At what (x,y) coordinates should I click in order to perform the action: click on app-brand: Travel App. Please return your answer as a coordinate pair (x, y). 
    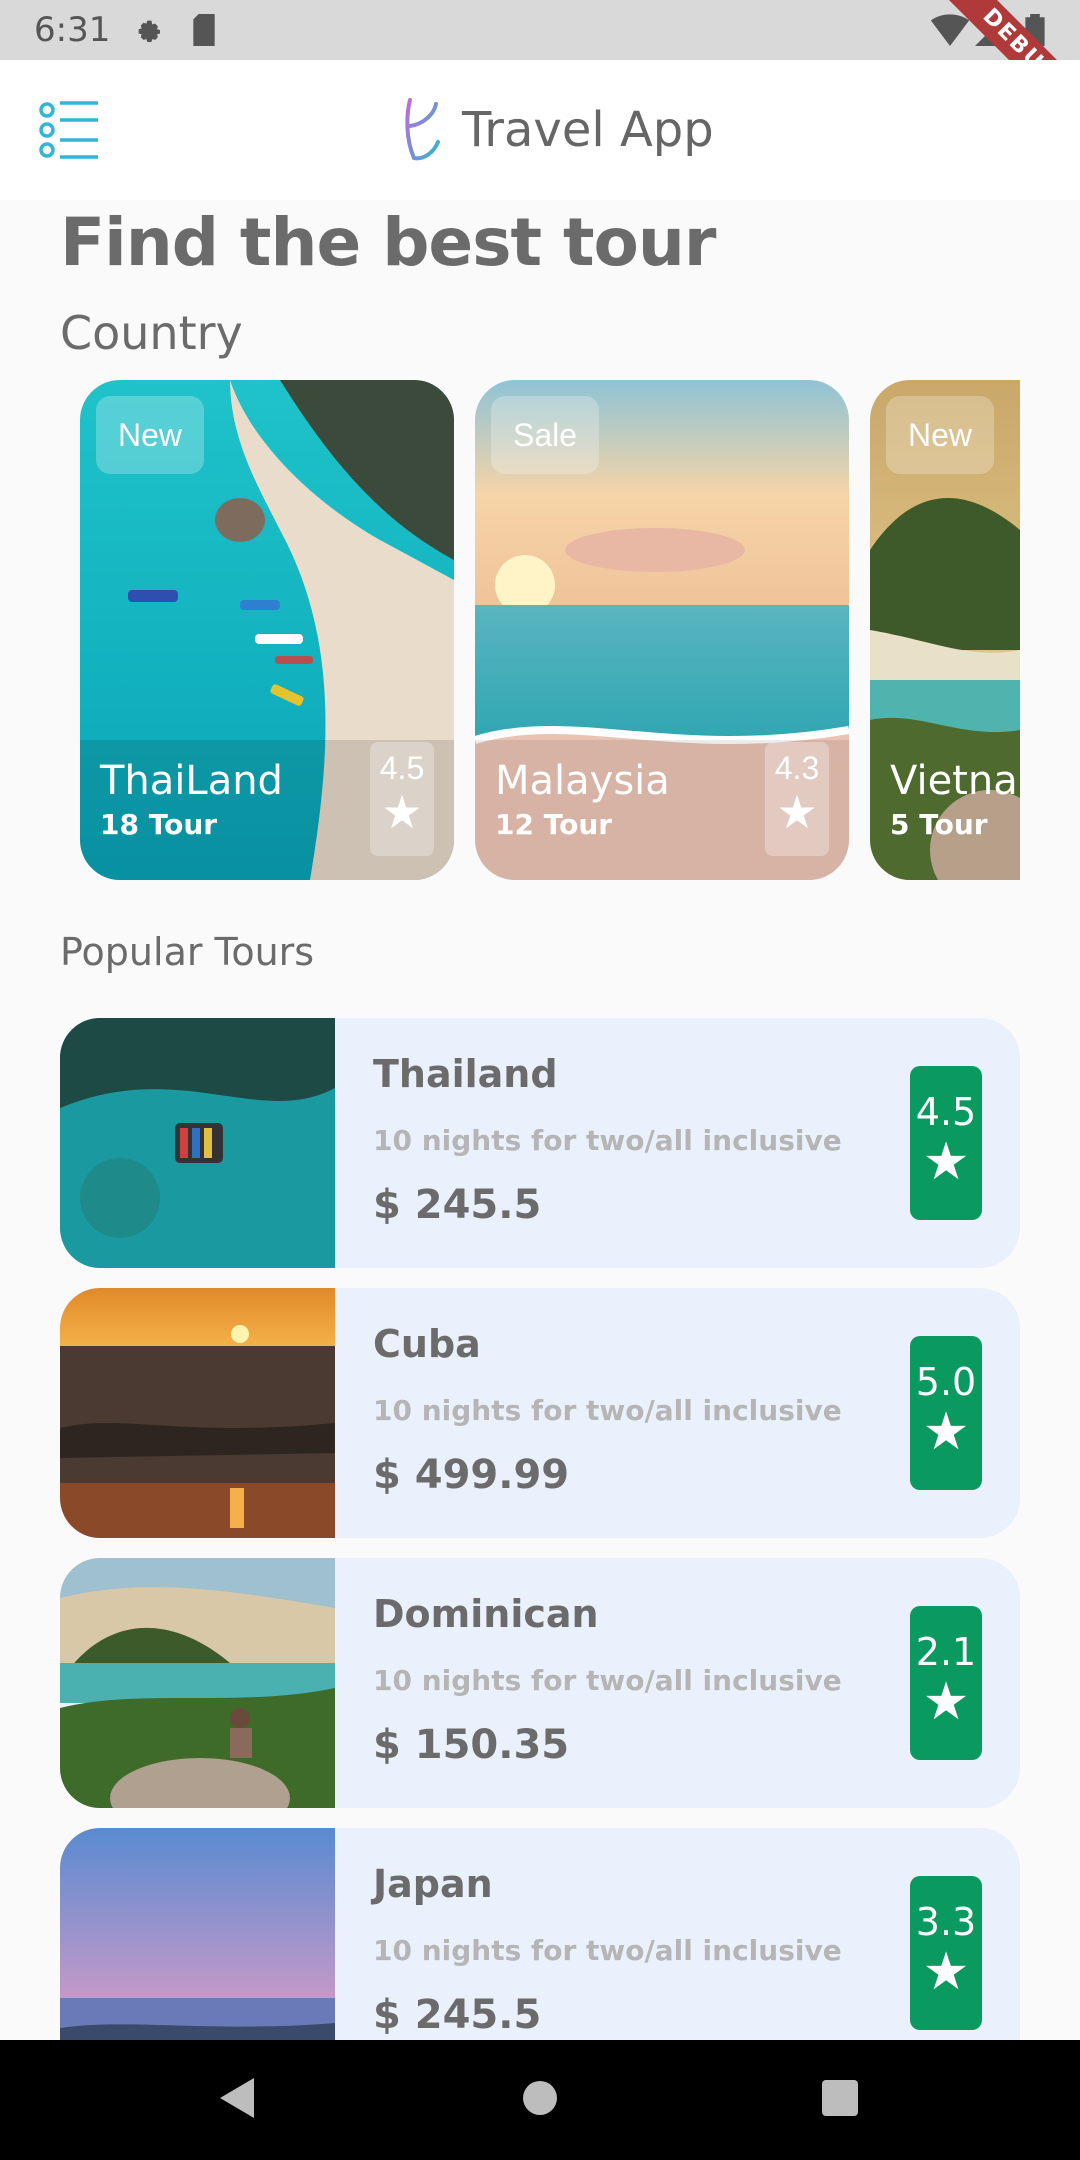
    Looking at the image, I should click on (557, 130).